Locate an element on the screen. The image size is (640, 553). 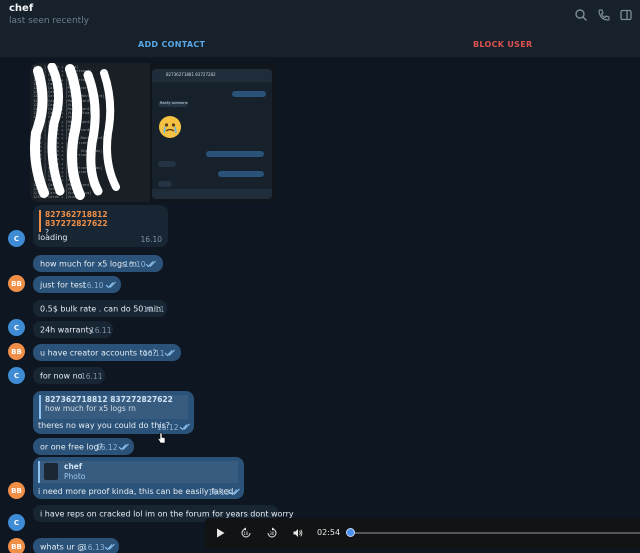
mini-bubble: Really someone is located at coordinates (173, 104).